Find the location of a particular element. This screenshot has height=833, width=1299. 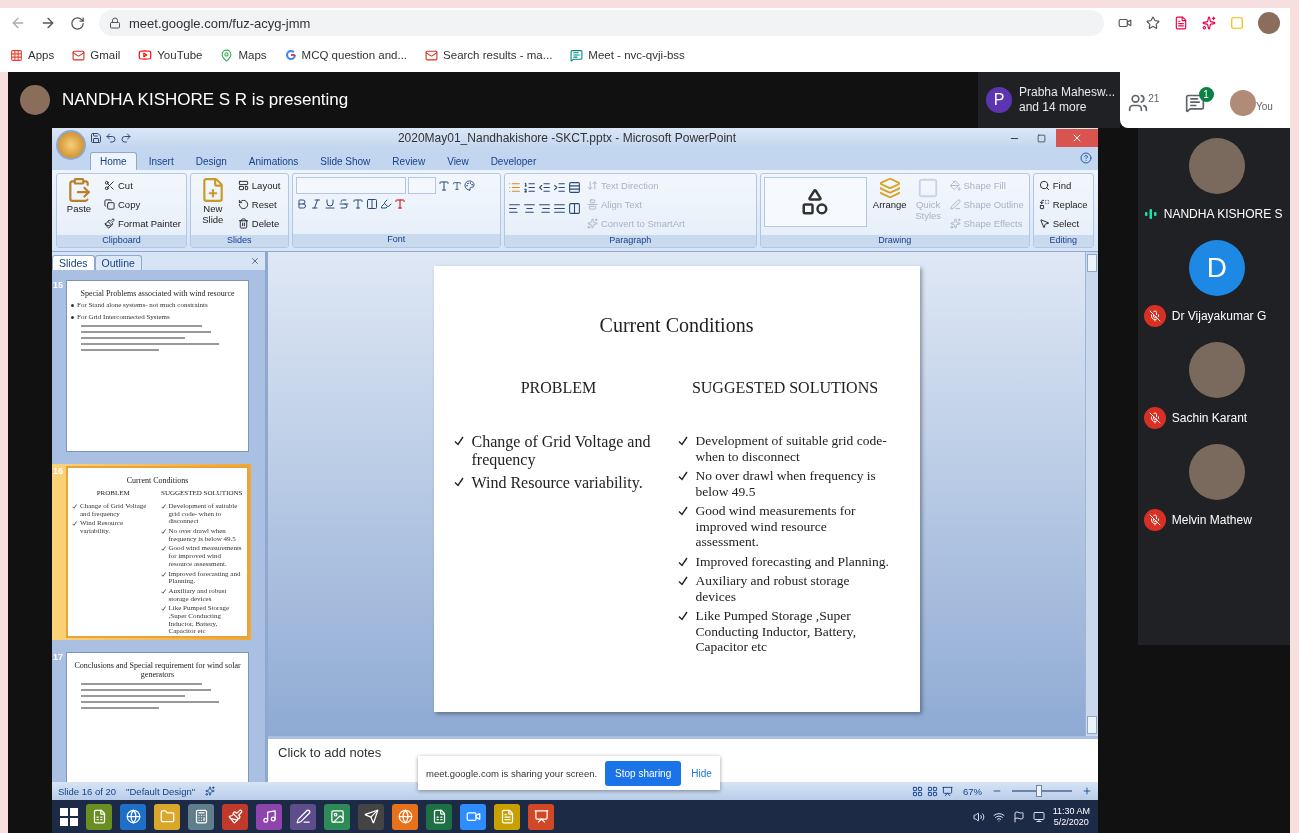

column-heading: PROBLEM is located at coordinates (558, 388).